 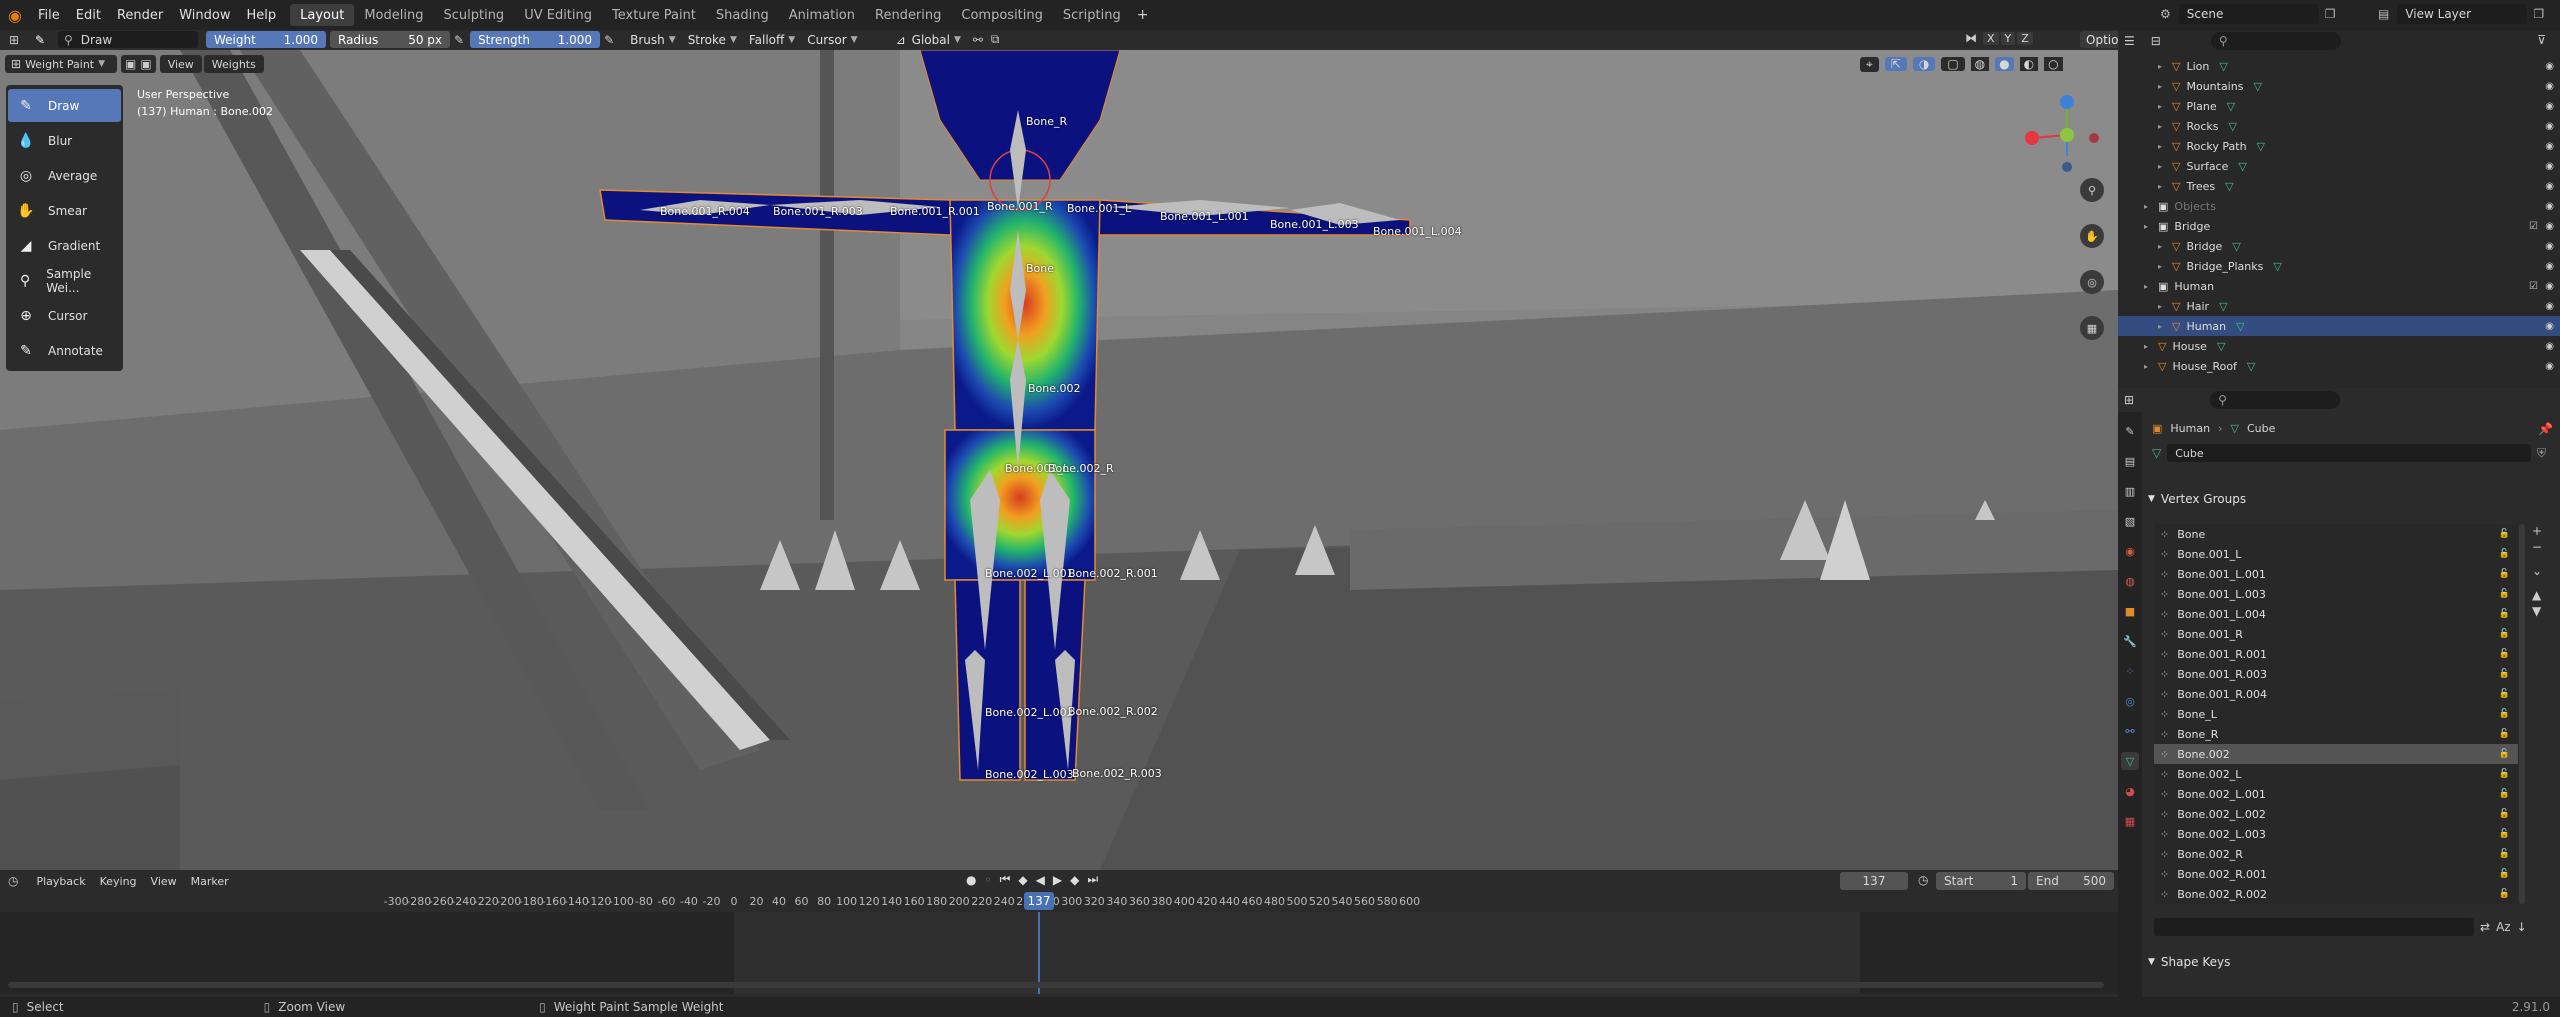 I want to click on vertex-mask-icon: ▣, so click(x=145, y=64).